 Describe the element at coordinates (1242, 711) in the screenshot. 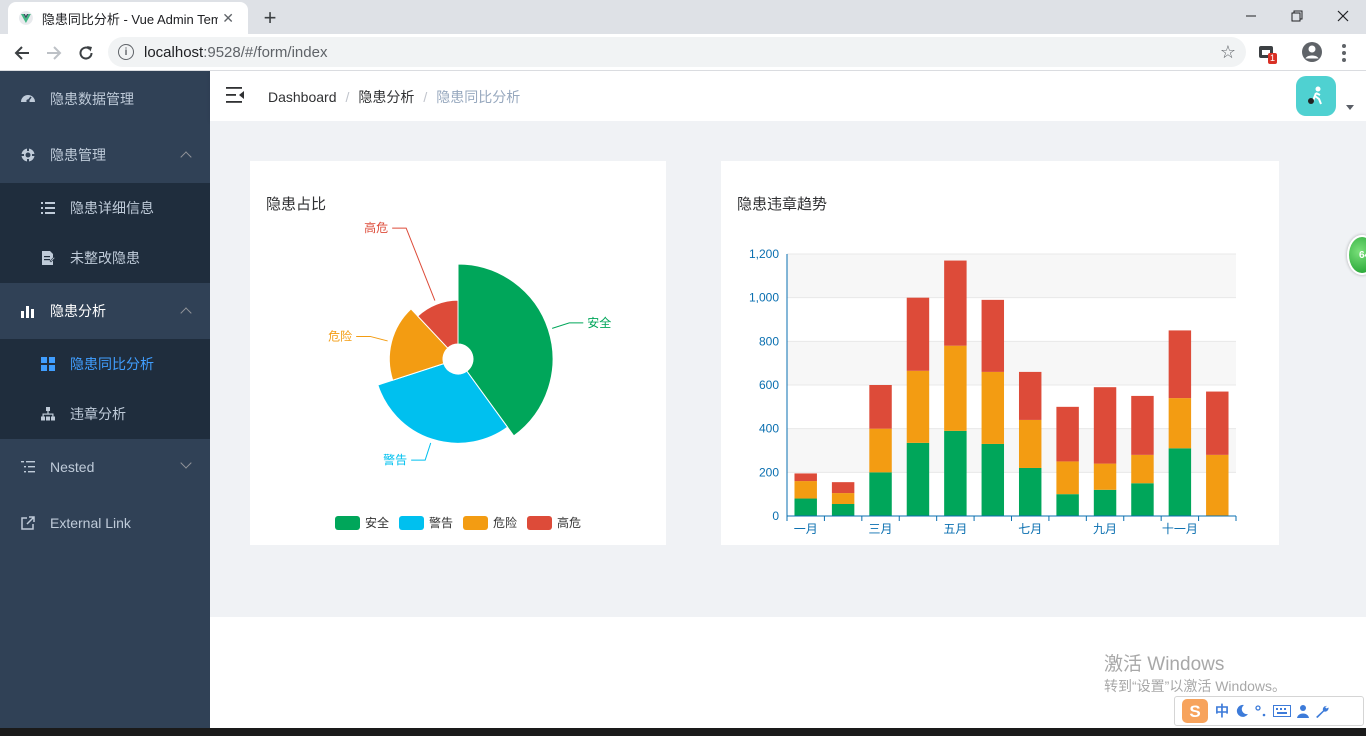

I see `moon-icon` at that location.